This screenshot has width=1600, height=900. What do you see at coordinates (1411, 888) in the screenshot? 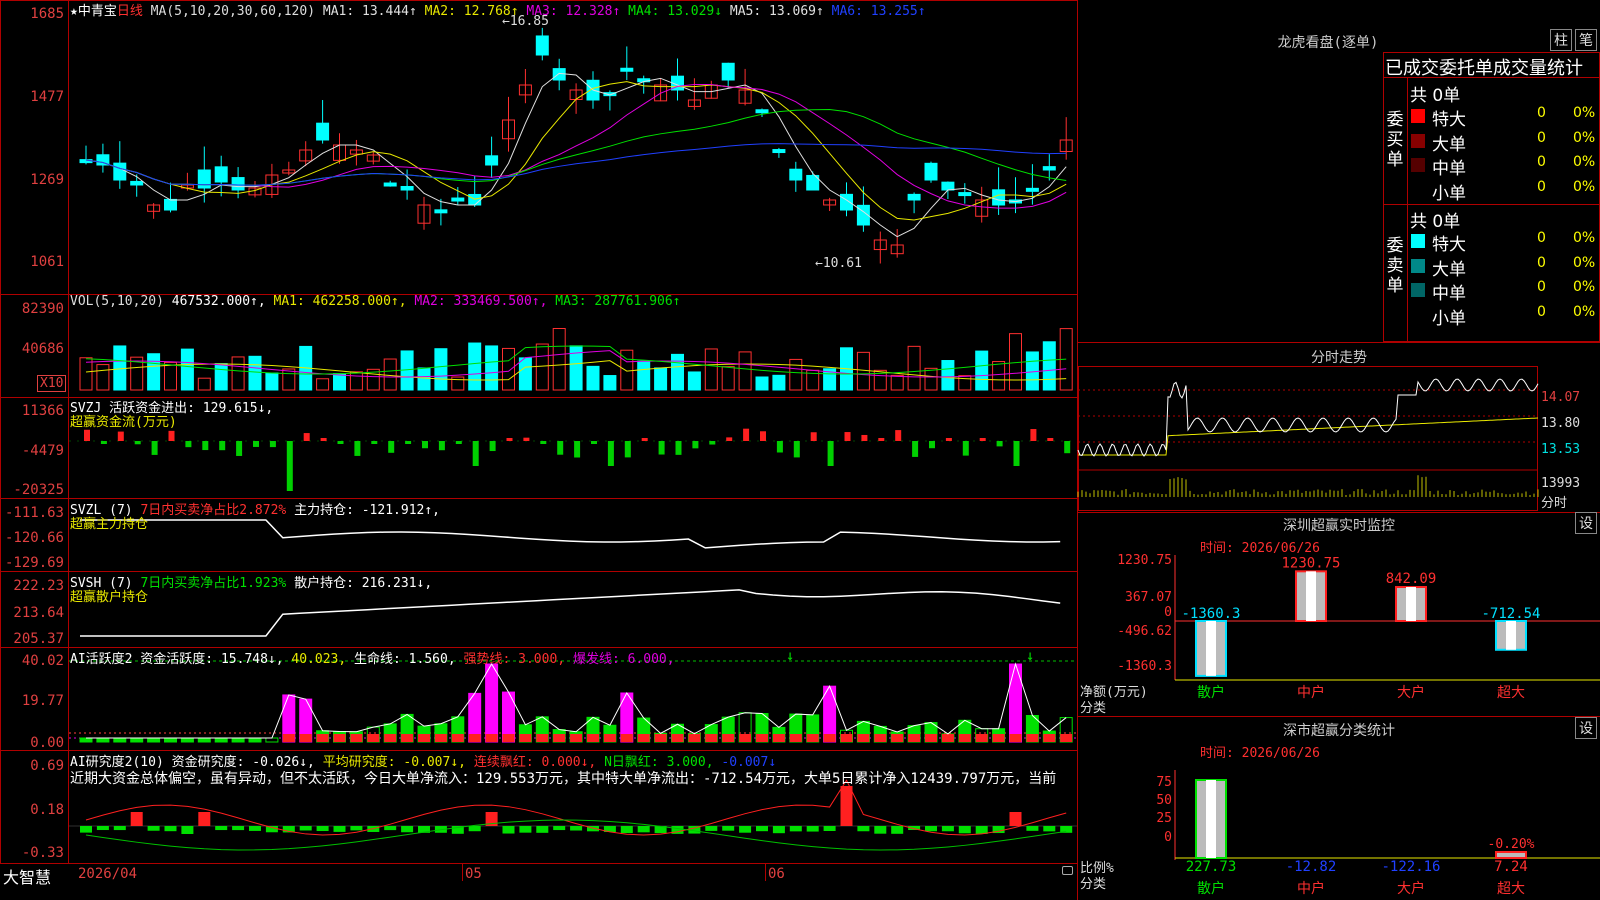
I see `cls-category: 大户` at bounding box center [1411, 888].